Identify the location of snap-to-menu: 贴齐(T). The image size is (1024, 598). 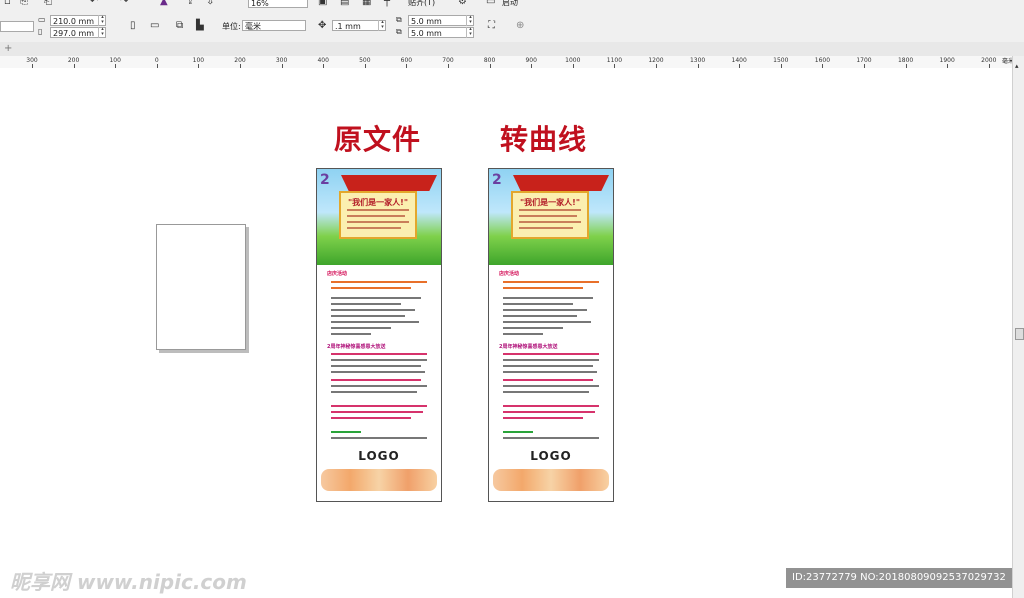
(421, 4).